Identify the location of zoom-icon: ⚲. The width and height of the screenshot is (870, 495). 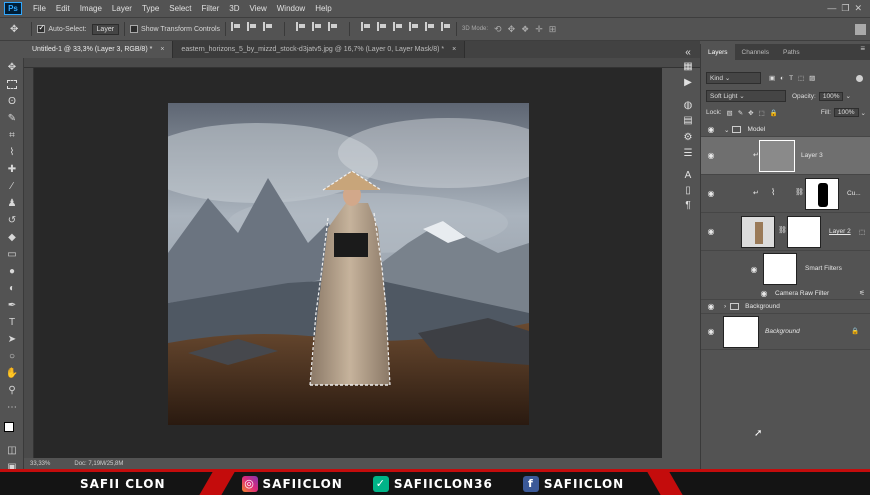
(12, 390).